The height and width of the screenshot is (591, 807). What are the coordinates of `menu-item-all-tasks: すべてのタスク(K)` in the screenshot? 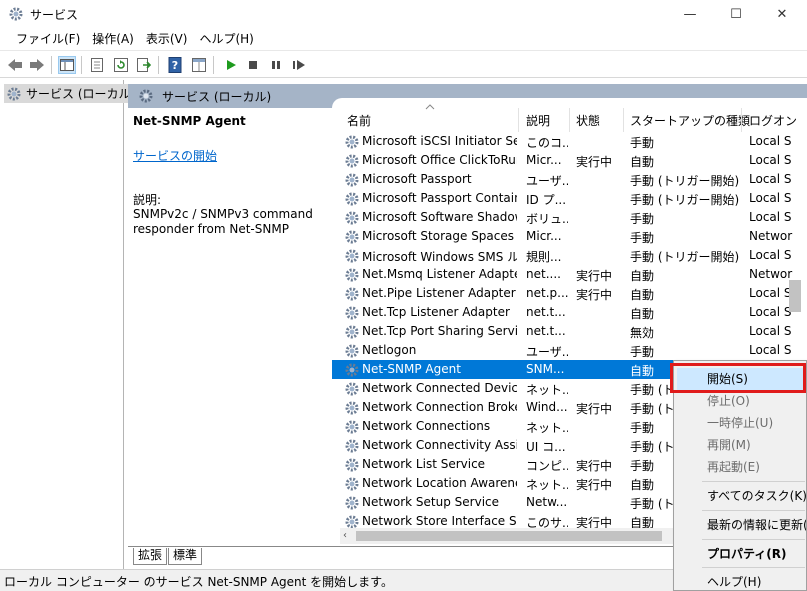 It's located at (740, 496).